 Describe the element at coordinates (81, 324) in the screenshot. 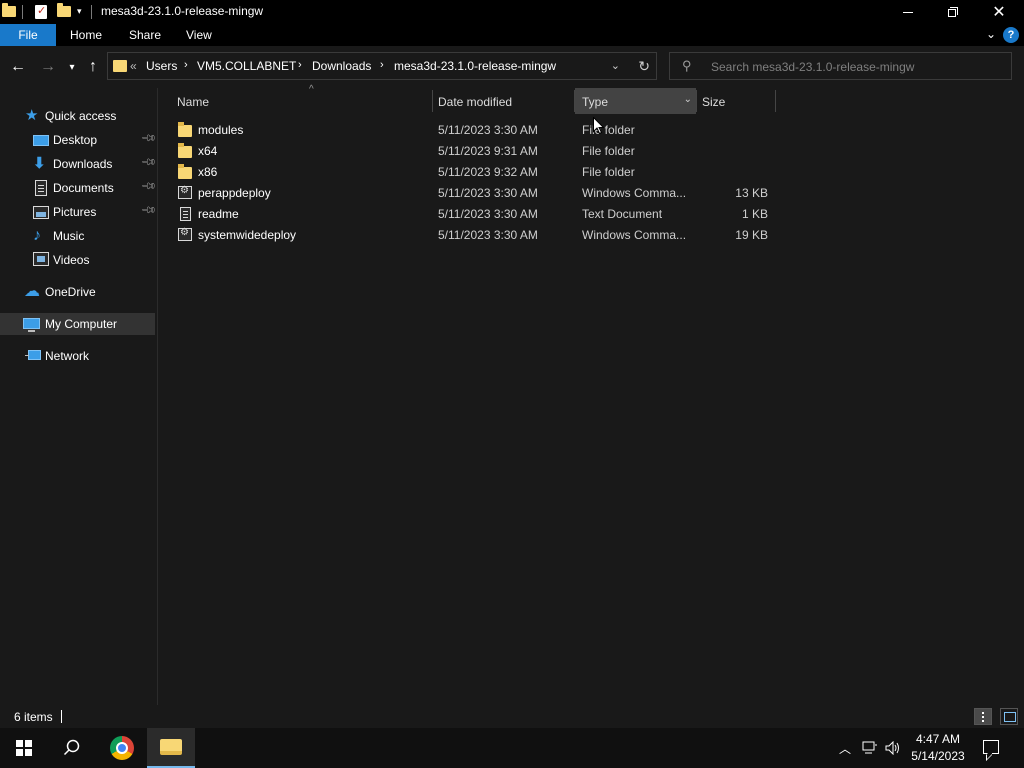

I see `nav-item-label: My Computer` at that location.